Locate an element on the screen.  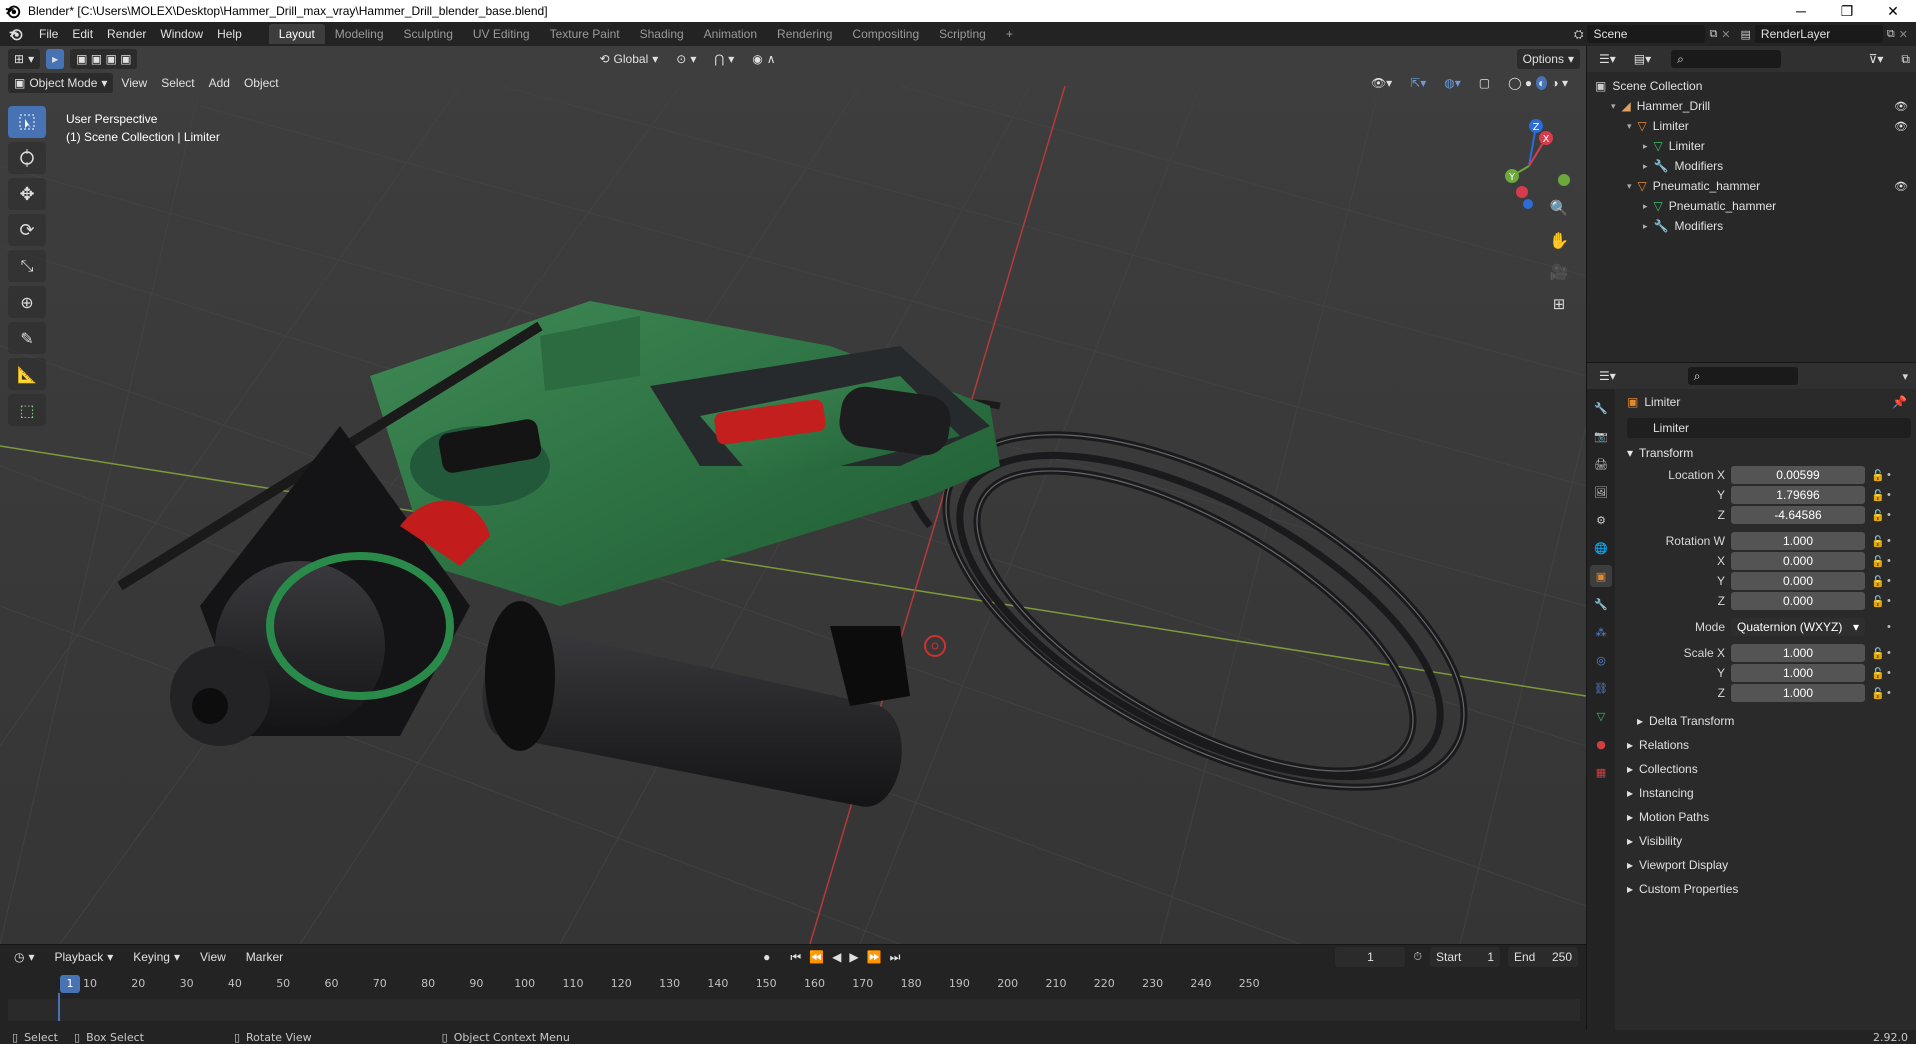
tab-rendering: Rendering is located at coordinates (804, 34).